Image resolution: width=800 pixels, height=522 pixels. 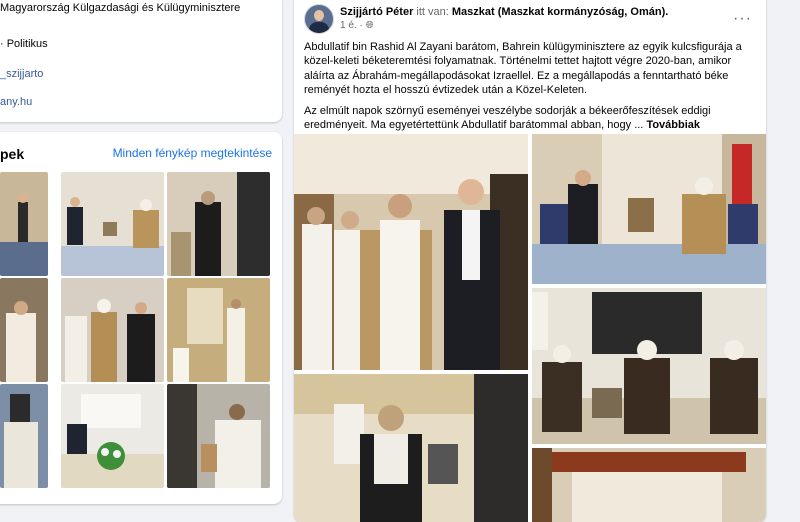 What do you see at coordinates (192, 153) in the screenshot?
I see `see-all-photos-link: Minden fénykép megtekintése` at bounding box center [192, 153].